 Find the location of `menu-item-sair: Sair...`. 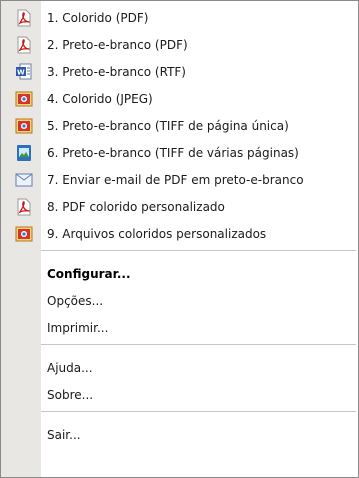

menu-item-sair: Sair... is located at coordinates (179, 434).